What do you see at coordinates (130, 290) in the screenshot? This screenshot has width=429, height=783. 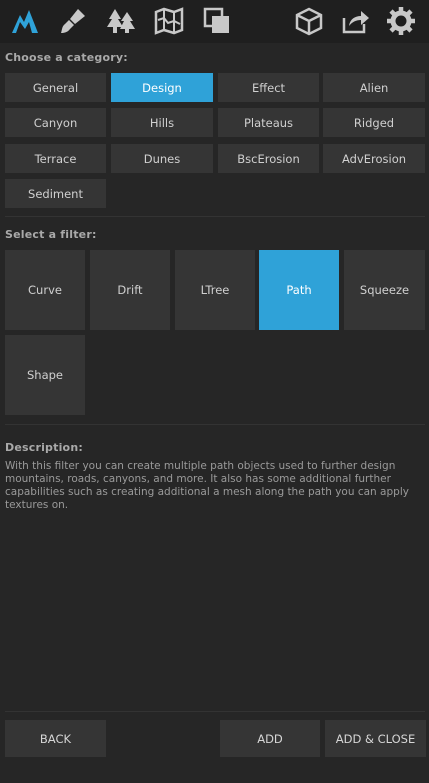 I see `filter-drift: Drift` at bounding box center [130, 290].